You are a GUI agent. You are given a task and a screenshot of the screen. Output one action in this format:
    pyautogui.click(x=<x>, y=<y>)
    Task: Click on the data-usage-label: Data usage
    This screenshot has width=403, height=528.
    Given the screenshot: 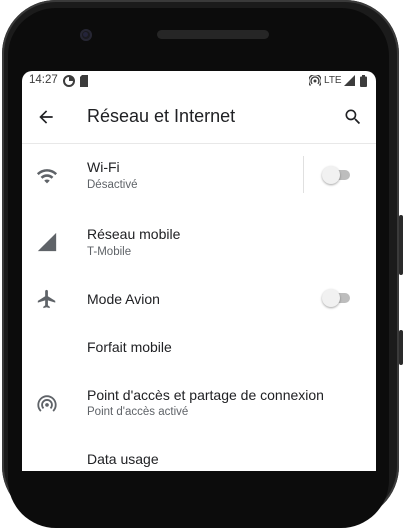 What is the action you would take?
    pyautogui.click(x=123, y=459)
    